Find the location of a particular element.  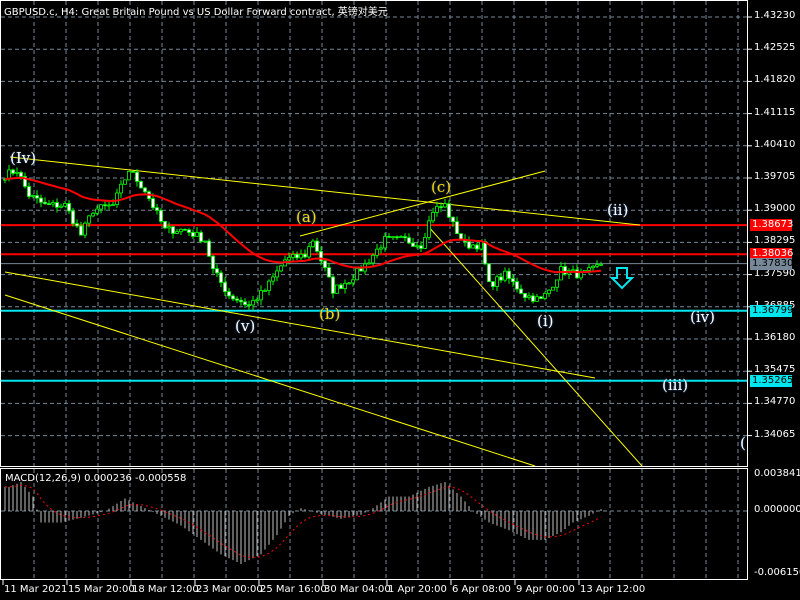

macd-axis-min: -0.006150 is located at coordinates (777, 572).